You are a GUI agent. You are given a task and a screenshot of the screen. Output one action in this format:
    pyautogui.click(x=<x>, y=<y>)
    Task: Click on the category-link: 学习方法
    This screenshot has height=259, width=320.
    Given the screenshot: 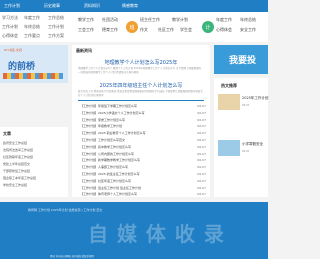 What is the action you would take?
    pyautogui.click(x=10, y=18)
    